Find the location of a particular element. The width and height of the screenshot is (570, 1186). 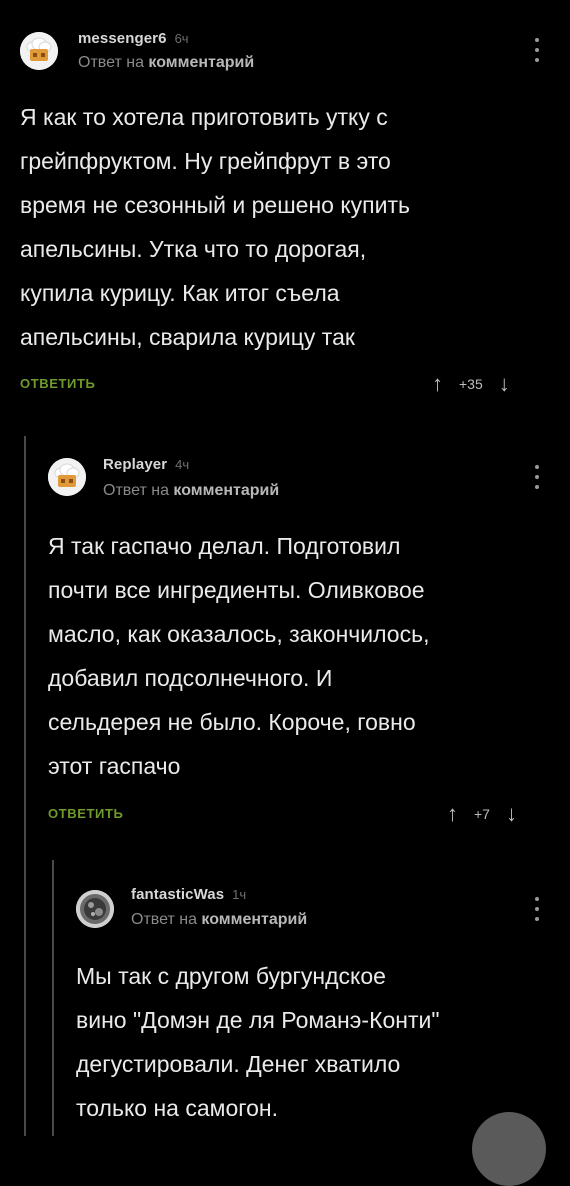

comment-line: дегустировали. Денег хватило is located at coordinates (238, 1064).